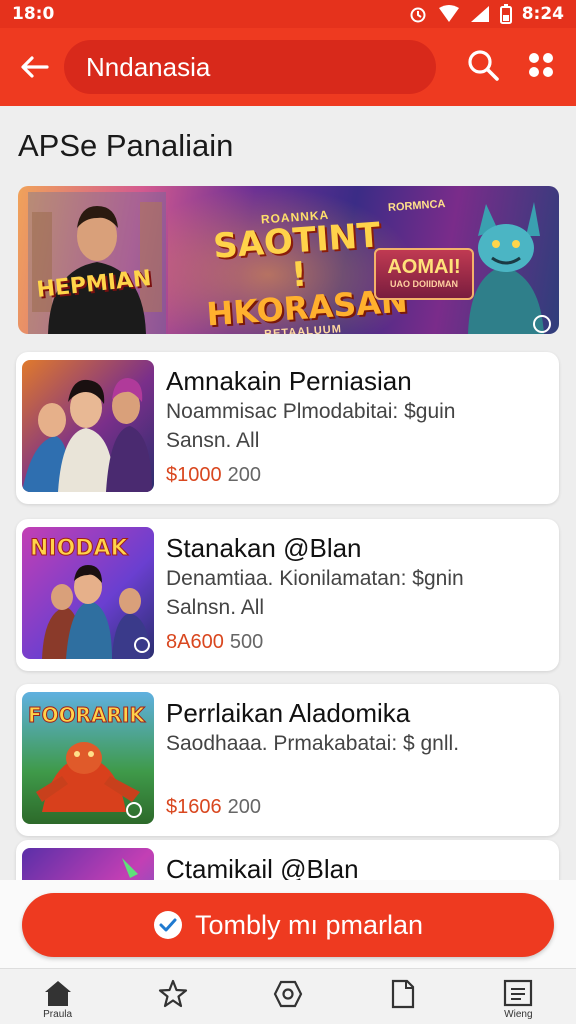 This screenshot has width=576, height=1024. Describe the element at coordinates (448, 13) in the screenshot. I see `wifi-icon` at that location.